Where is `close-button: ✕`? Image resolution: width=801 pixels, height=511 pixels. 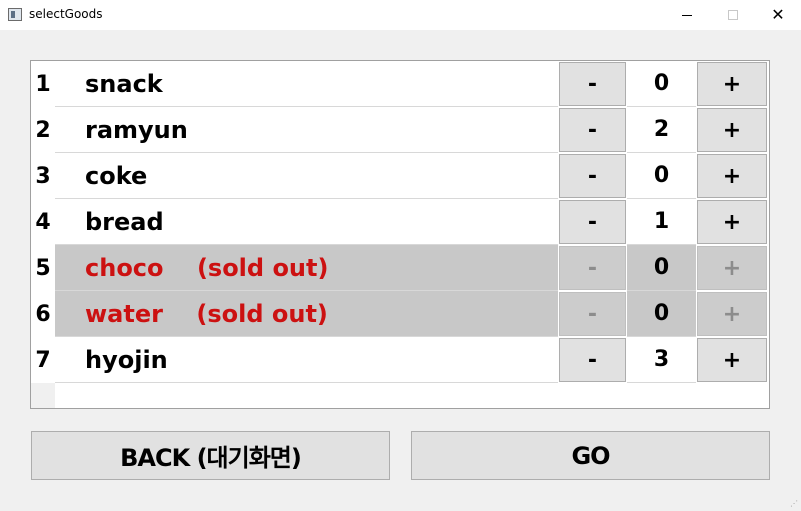
close-button: ✕ is located at coordinates (778, 15).